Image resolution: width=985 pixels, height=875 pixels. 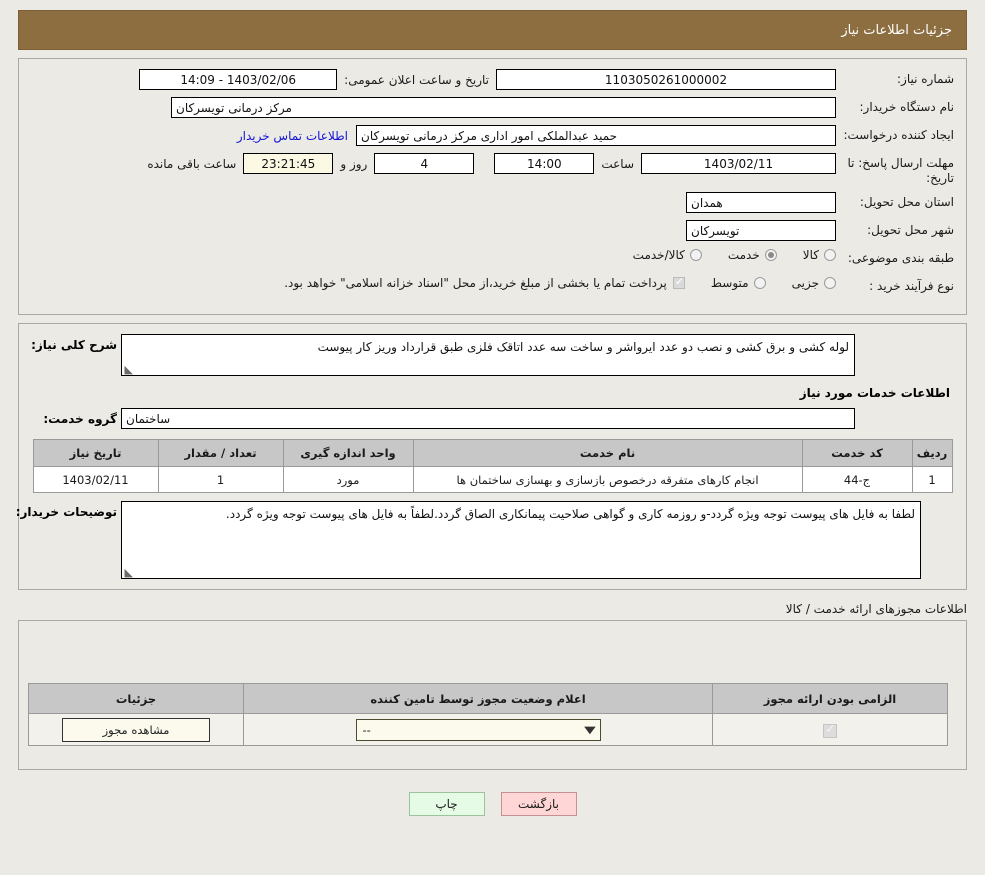 I want to click on category-option-khedmat: خدمت, so click(x=752, y=255).